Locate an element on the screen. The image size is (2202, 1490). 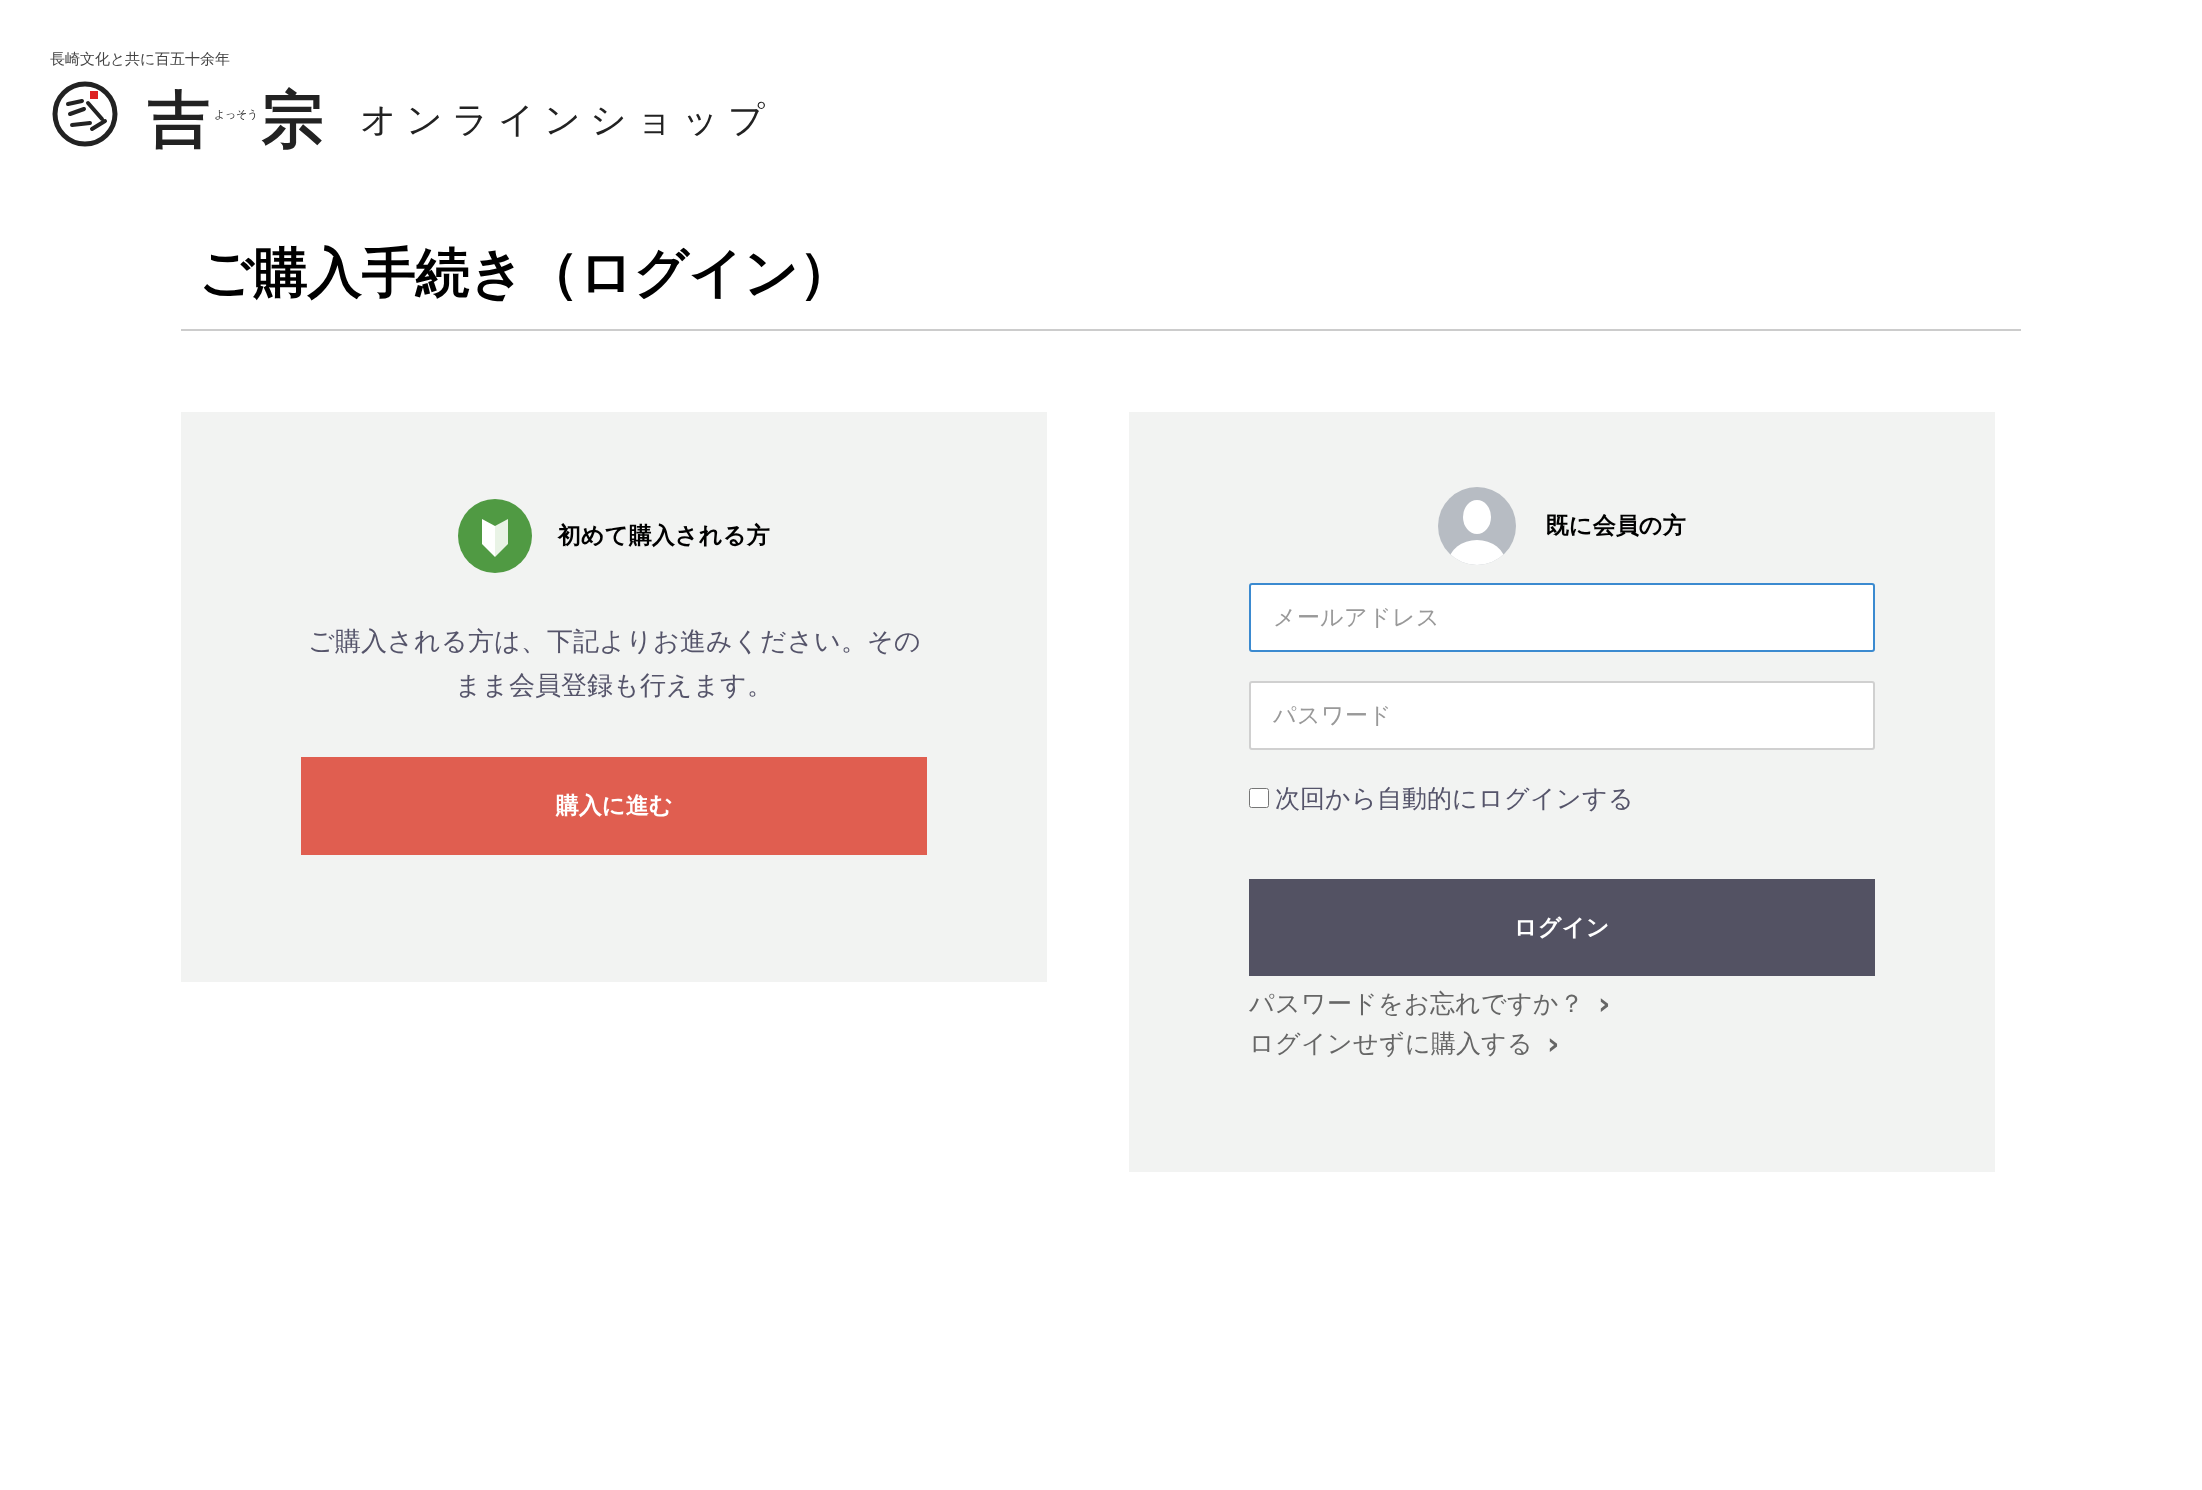
proceed-button: 購入に進む is located at coordinates (614, 805).